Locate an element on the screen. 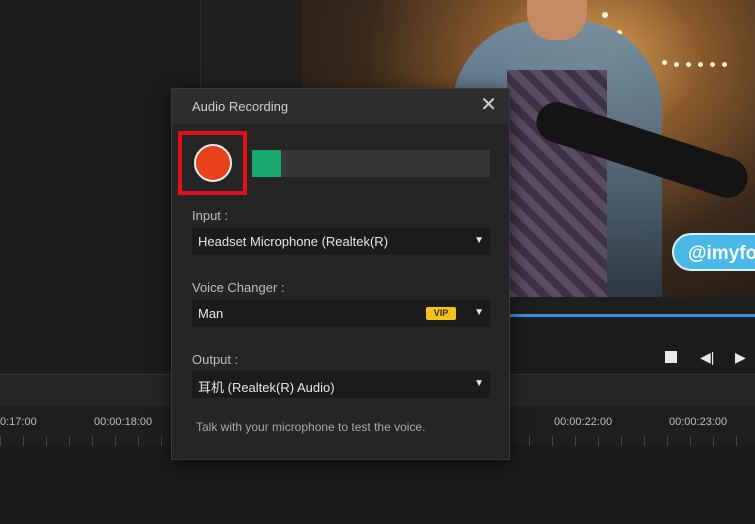  dialog-header: Audio Recording ✕ is located at coordinates (340, 106).